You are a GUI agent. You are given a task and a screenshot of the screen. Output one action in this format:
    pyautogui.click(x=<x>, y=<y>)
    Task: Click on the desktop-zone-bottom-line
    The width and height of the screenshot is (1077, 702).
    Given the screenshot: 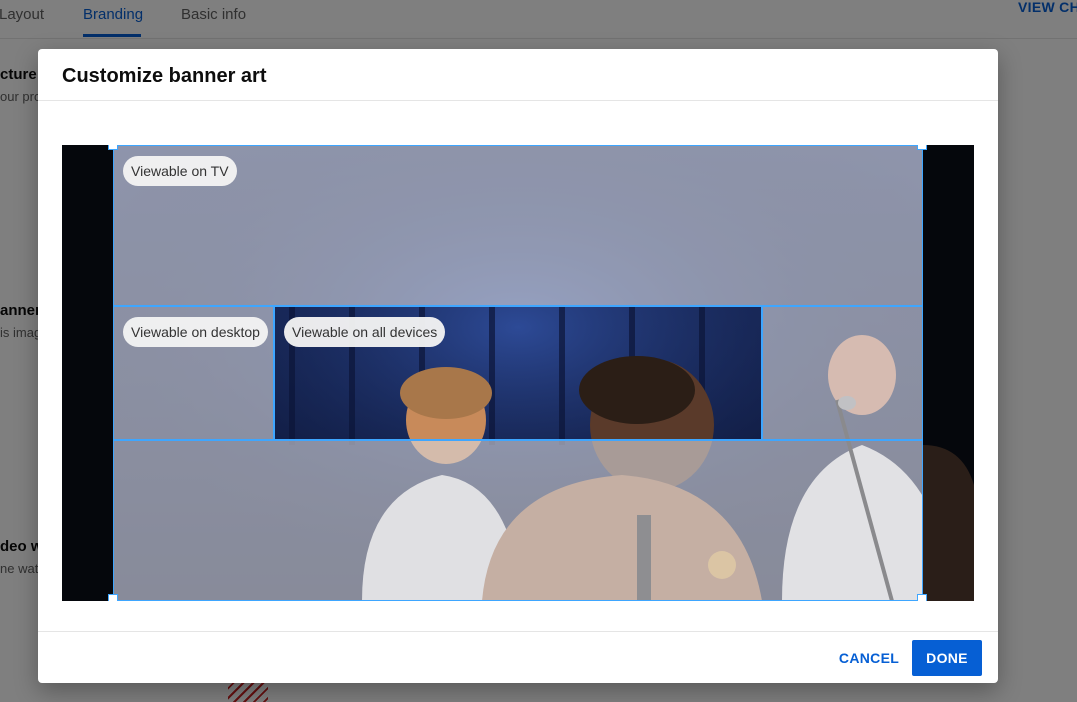 What is the action you would take?
    pyautogui.click(x=518, y=440)
    